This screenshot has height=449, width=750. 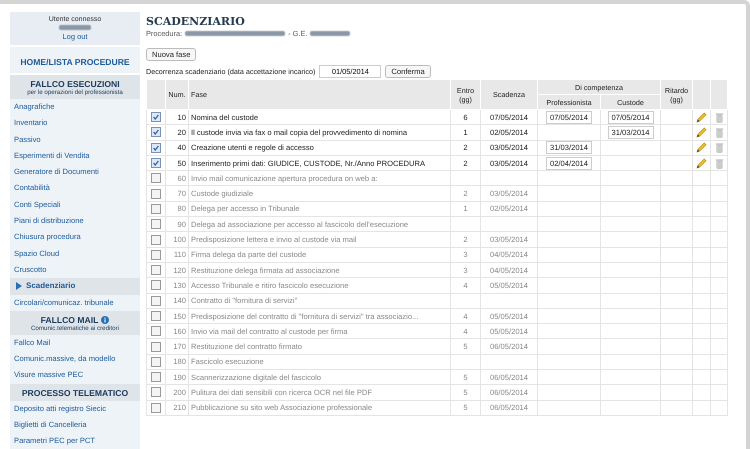 What do you see at coordinates (75, 84) in the screenshot?
I see `section-title: FALLCO ESECUZIONI` at bounding box center [75, 84].